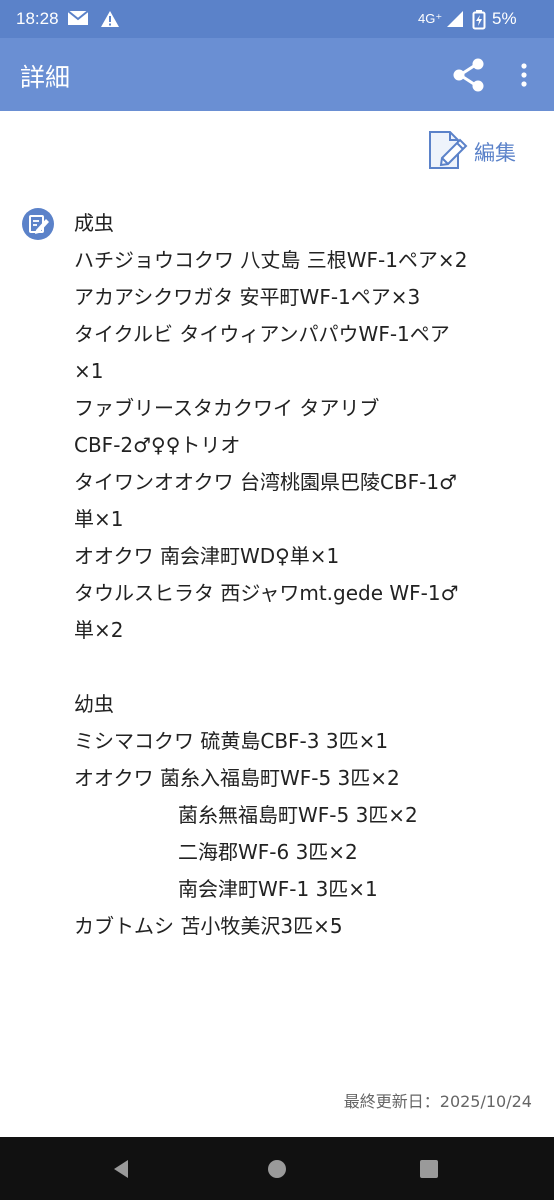  What do you see at coordinates (271, 260) in the screenshot?
I see `memo-line: ハチジョウコクワ 八丈島 三根WF-1ペア×2` at bounding box center [271, 260].